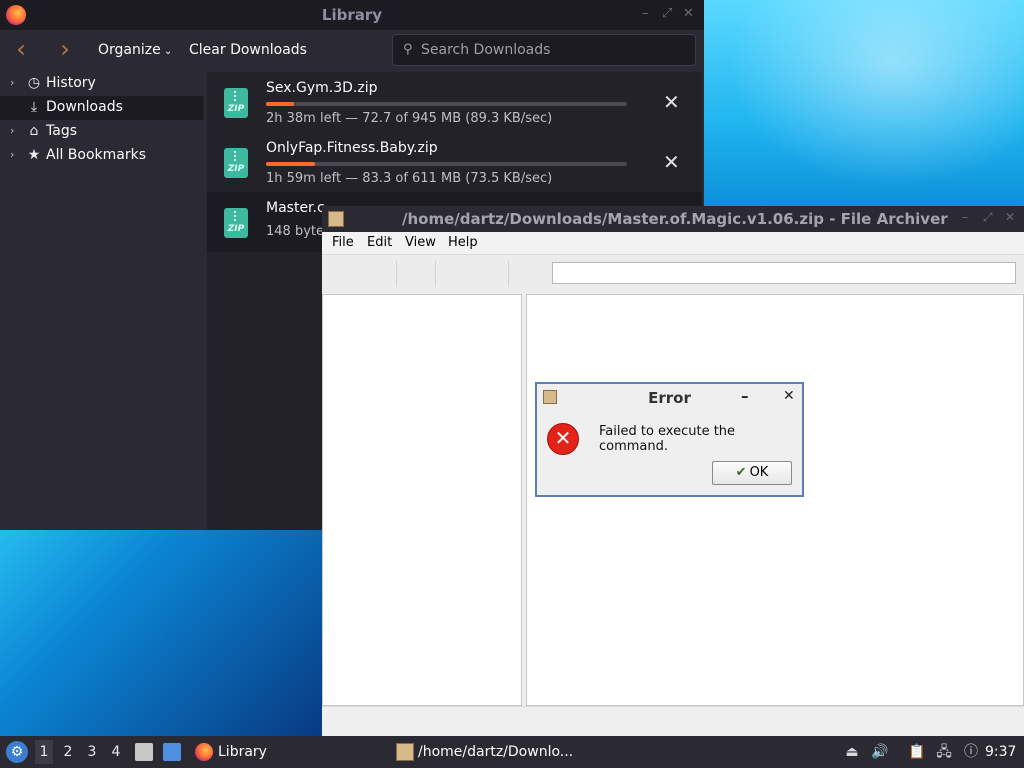 Image resolution: width=1024 pixels, height=768 pixels. I want to click on error-dialog-titlebar: Error – ✕, so click(669, 397).